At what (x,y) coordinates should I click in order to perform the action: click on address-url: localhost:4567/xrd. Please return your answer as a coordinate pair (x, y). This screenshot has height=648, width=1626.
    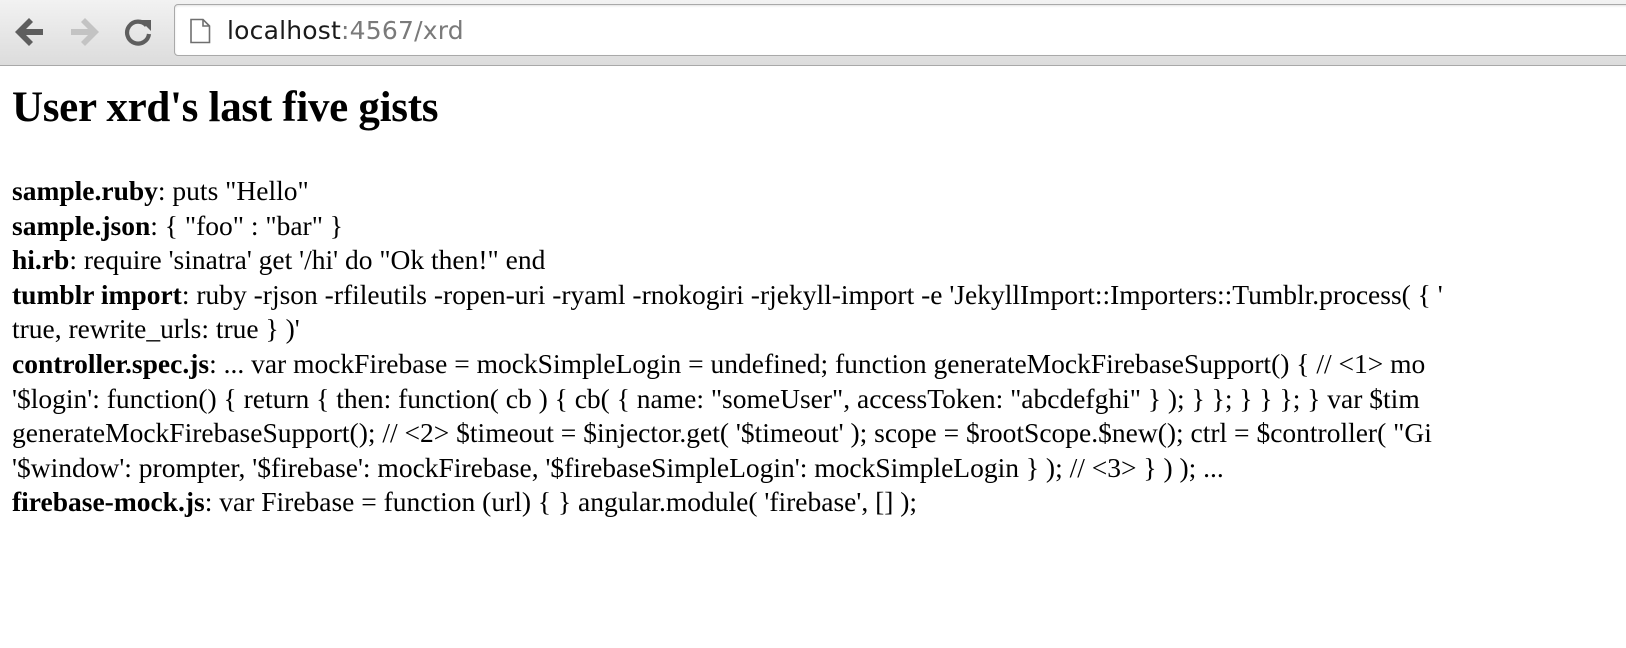
    Looking at the image, I should click on (345, 31).